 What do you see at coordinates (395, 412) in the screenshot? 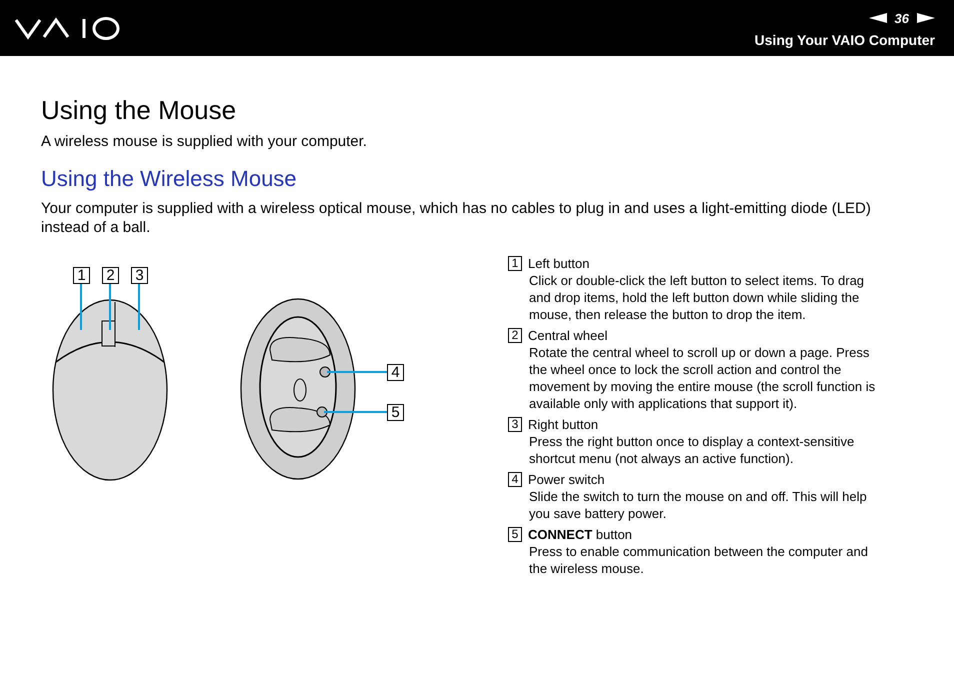
I see `callout-number: 5` at bounding box center [395, 412].